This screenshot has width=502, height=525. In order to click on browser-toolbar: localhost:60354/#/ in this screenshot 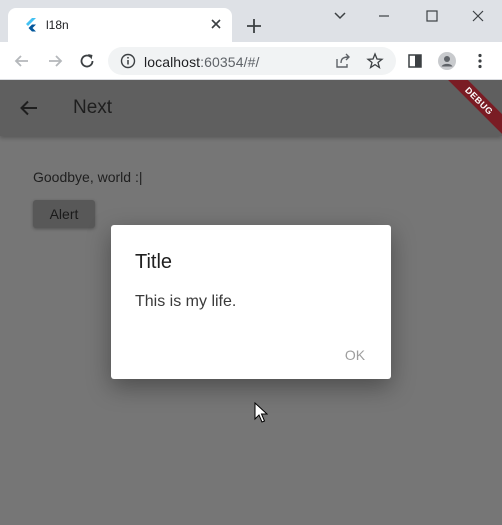, I will do `click(251, 61)`.